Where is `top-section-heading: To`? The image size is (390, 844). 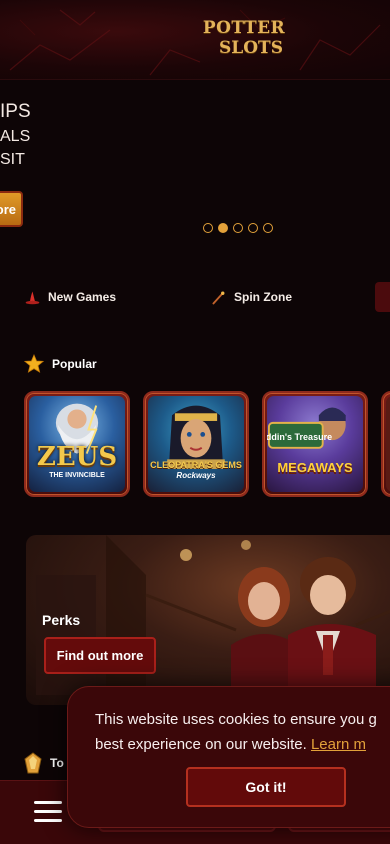 top-section-heading: To is located at coordinates (44, 763).